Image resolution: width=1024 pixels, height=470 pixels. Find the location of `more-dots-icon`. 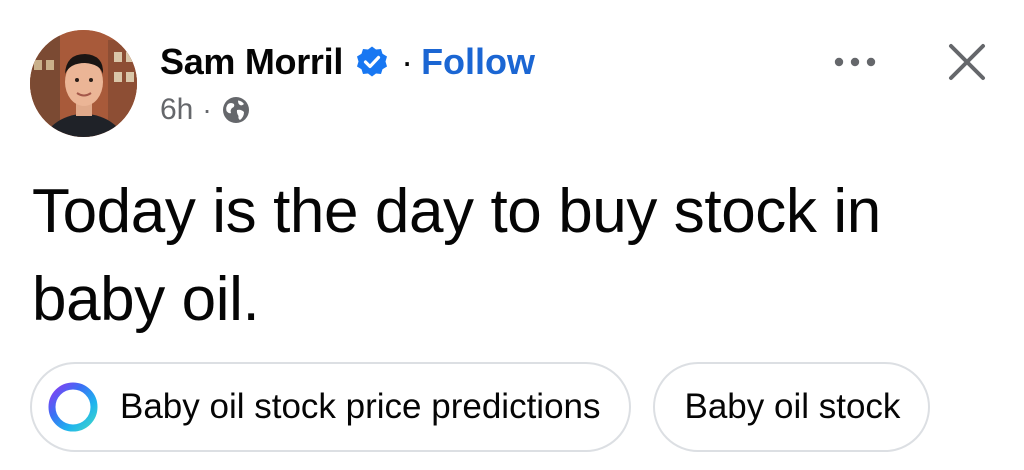

more-dots-icon is located at coordinates (855, 62).